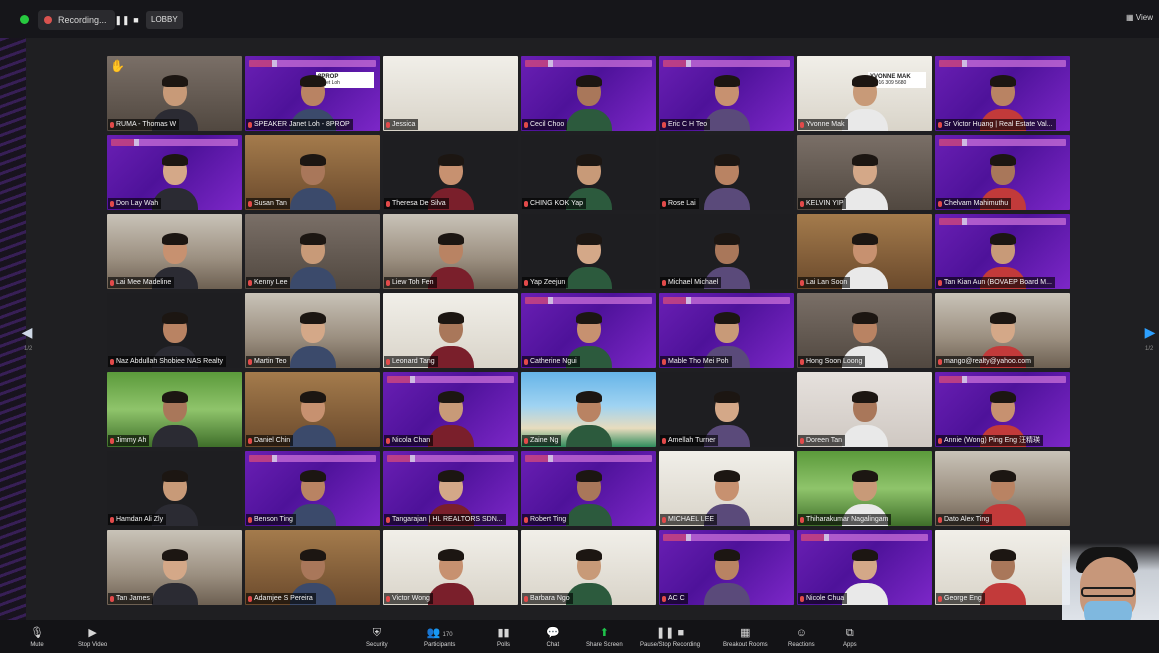 This screenshot has width=1159, height=653. I want to click on reactions-button: ☺ Reactions, so click(801, 638).